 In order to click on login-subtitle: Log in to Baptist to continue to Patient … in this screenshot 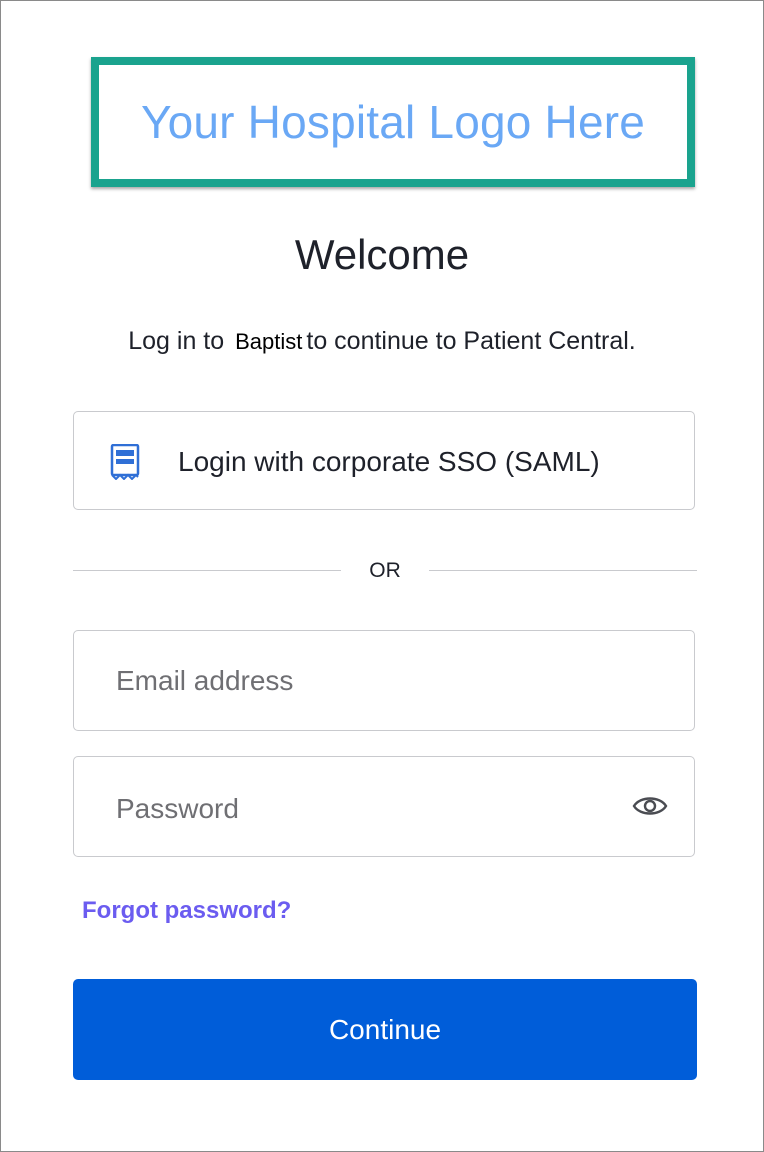, I will do `click(382, 341)`.